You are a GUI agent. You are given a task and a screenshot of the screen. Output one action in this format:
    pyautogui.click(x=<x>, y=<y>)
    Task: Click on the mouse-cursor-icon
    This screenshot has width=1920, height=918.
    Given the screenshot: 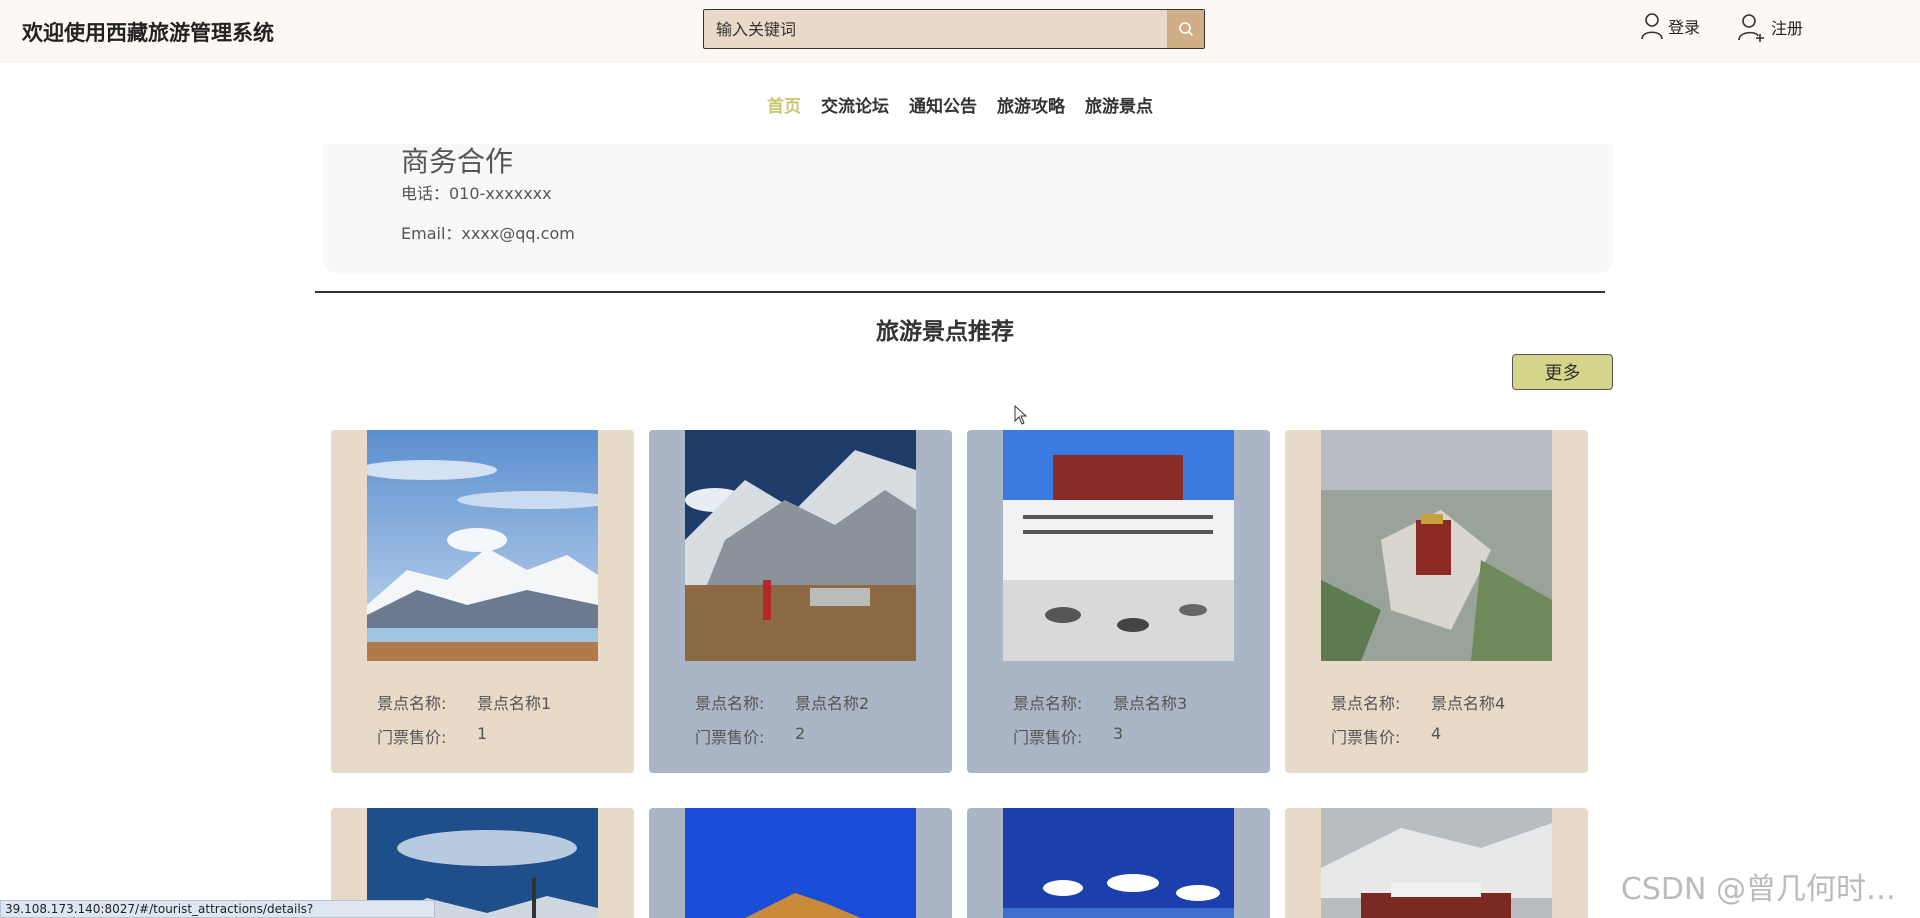 What is the action you would take?
    pyautogui.click(x=1021, y=415)
    